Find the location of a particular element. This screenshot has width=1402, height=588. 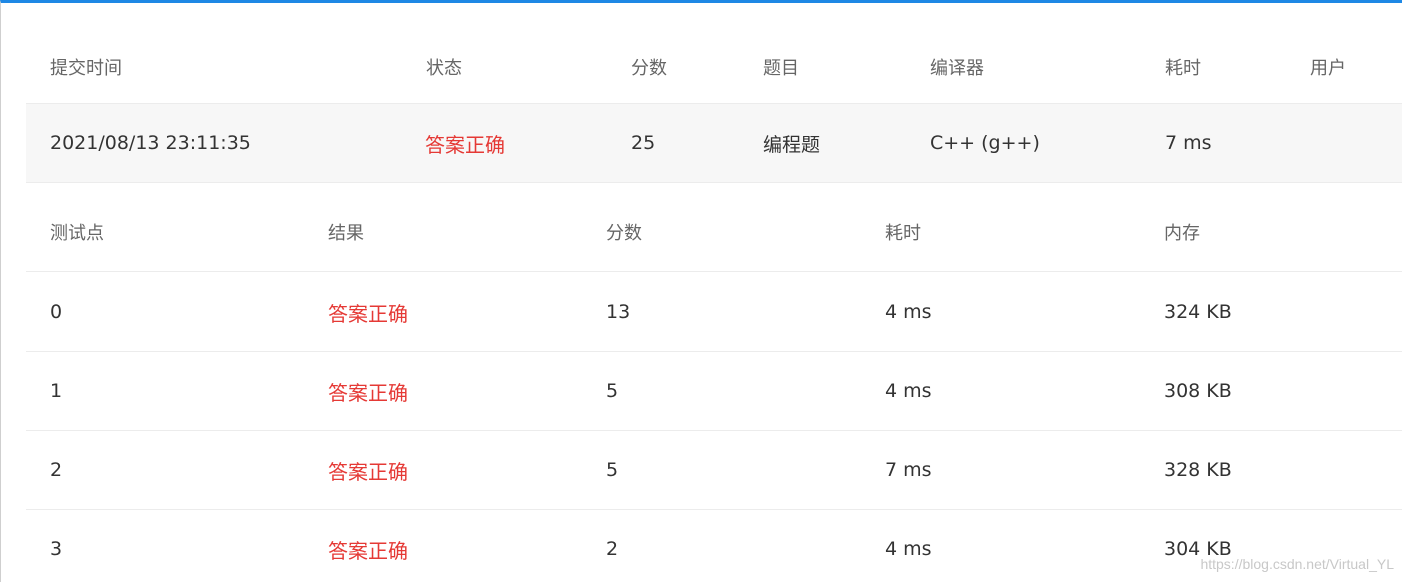

header-user: 用户 is located at coordinates (1328, 68).